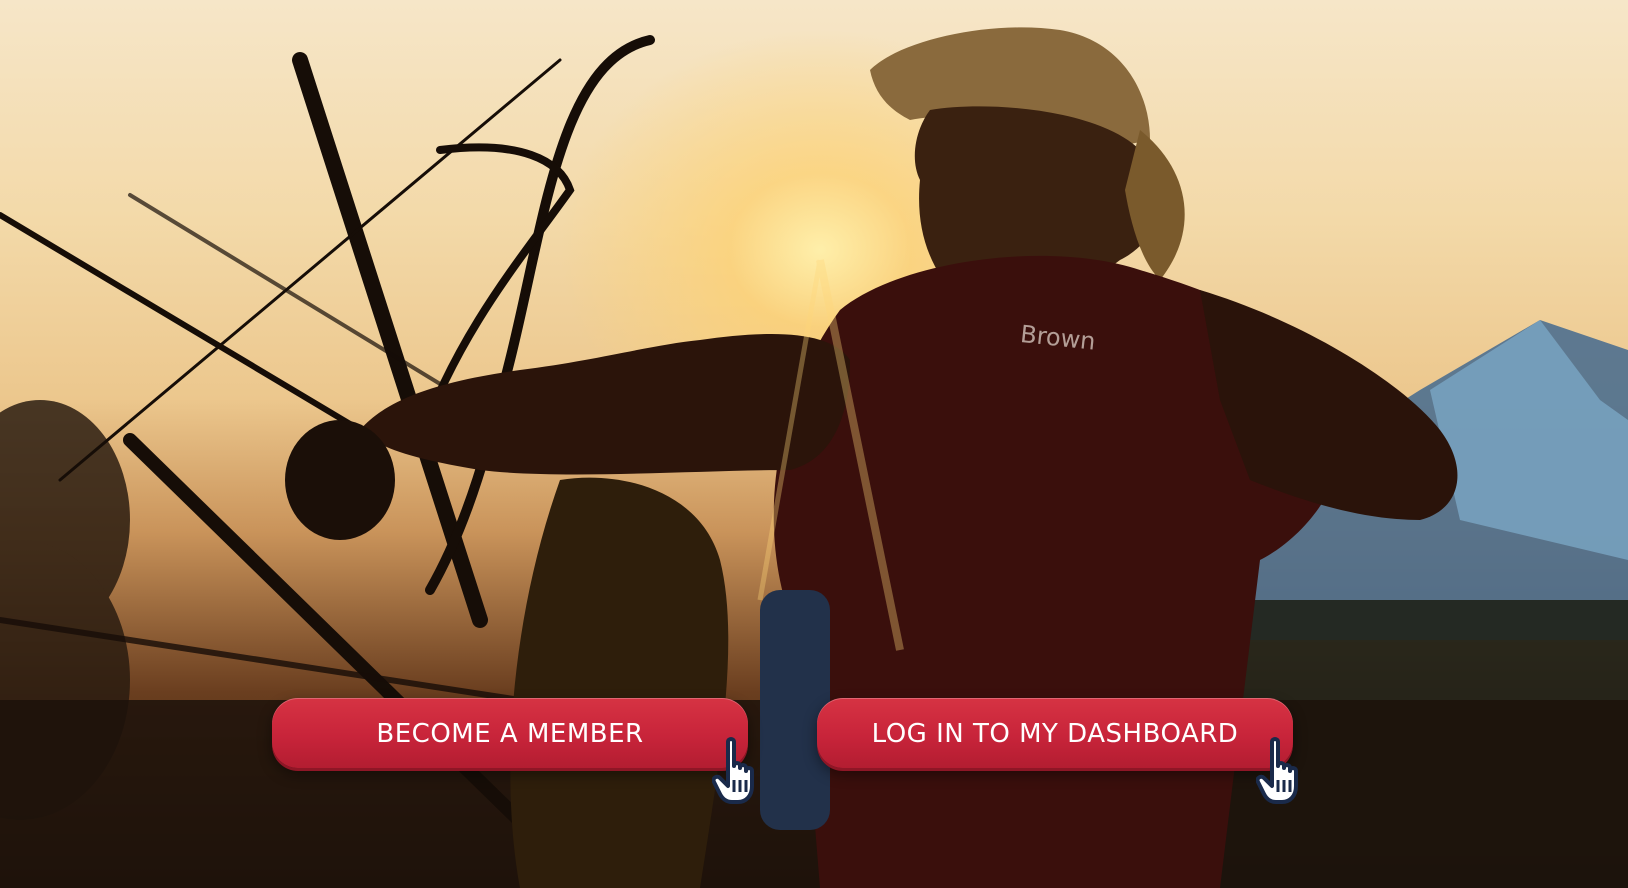 The width and height of the screenshot is (1628, 888). I want to click on become-member-button: BECOME A MEMBER, so click(510, 733).